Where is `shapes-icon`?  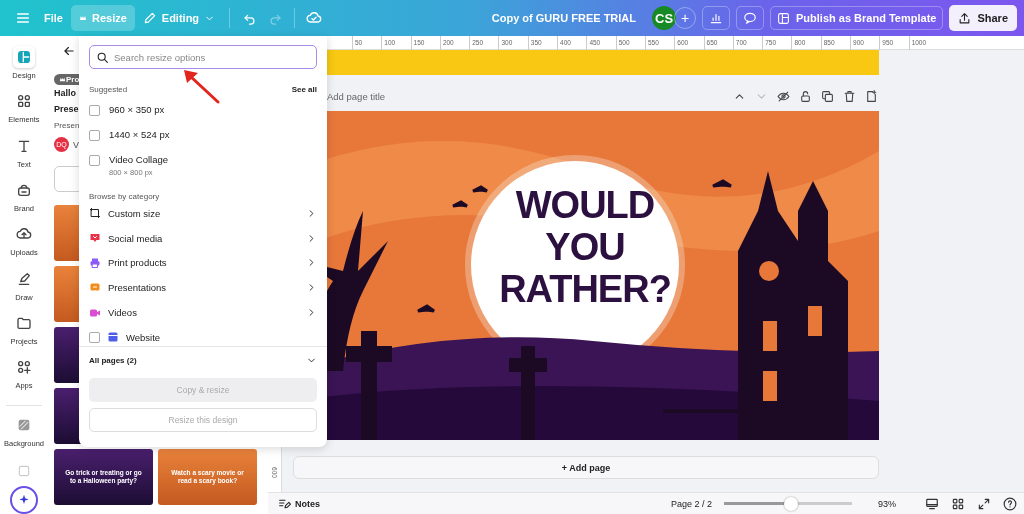
shapes-icon is located at coordinates (24, 101).